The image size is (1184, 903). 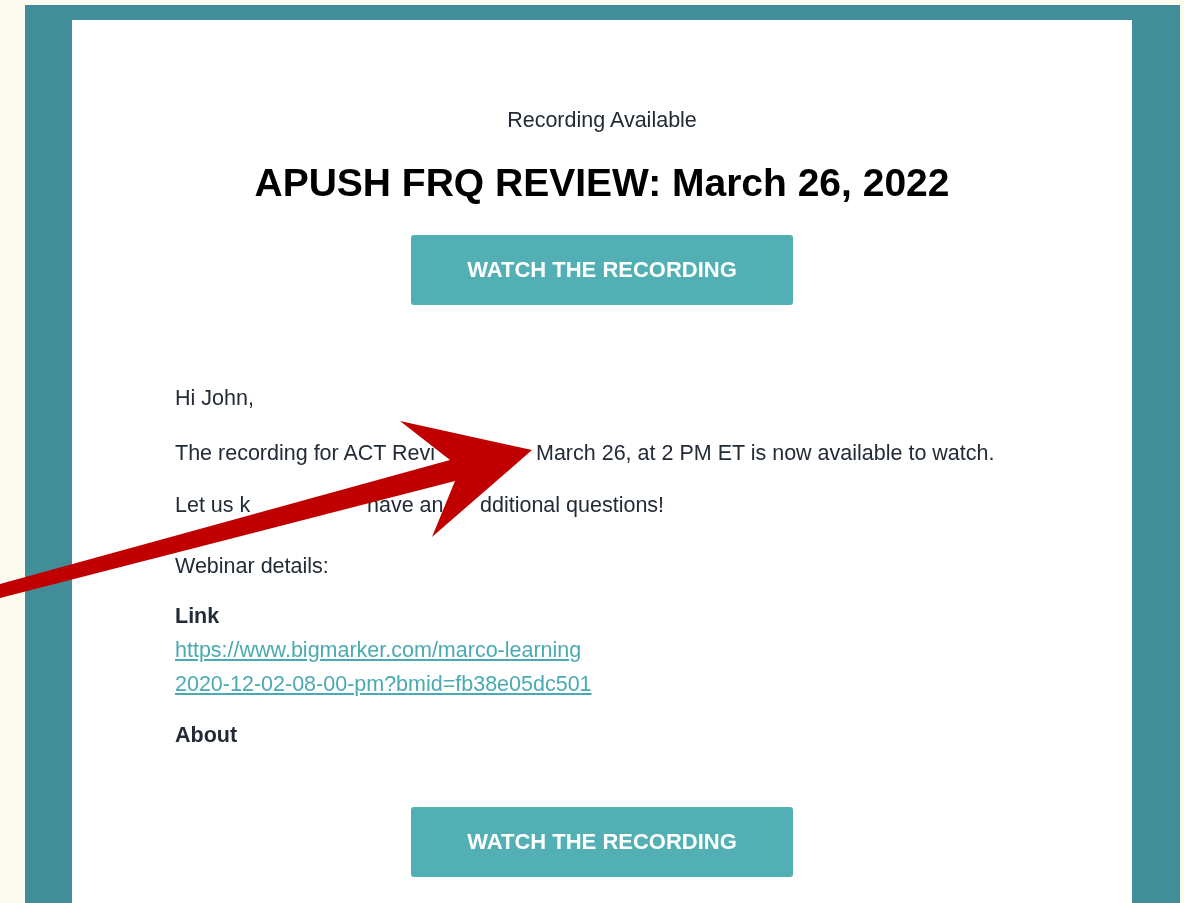 I want to click on about-label: About, so click(x=207, y=735).